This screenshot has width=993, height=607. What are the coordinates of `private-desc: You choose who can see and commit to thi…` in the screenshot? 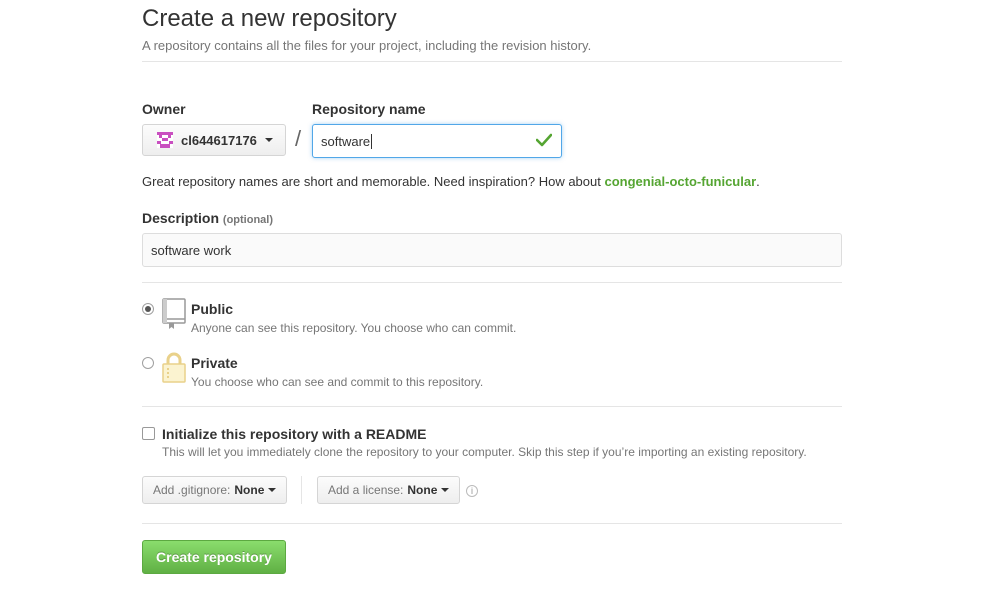 It's located at (337, 382).